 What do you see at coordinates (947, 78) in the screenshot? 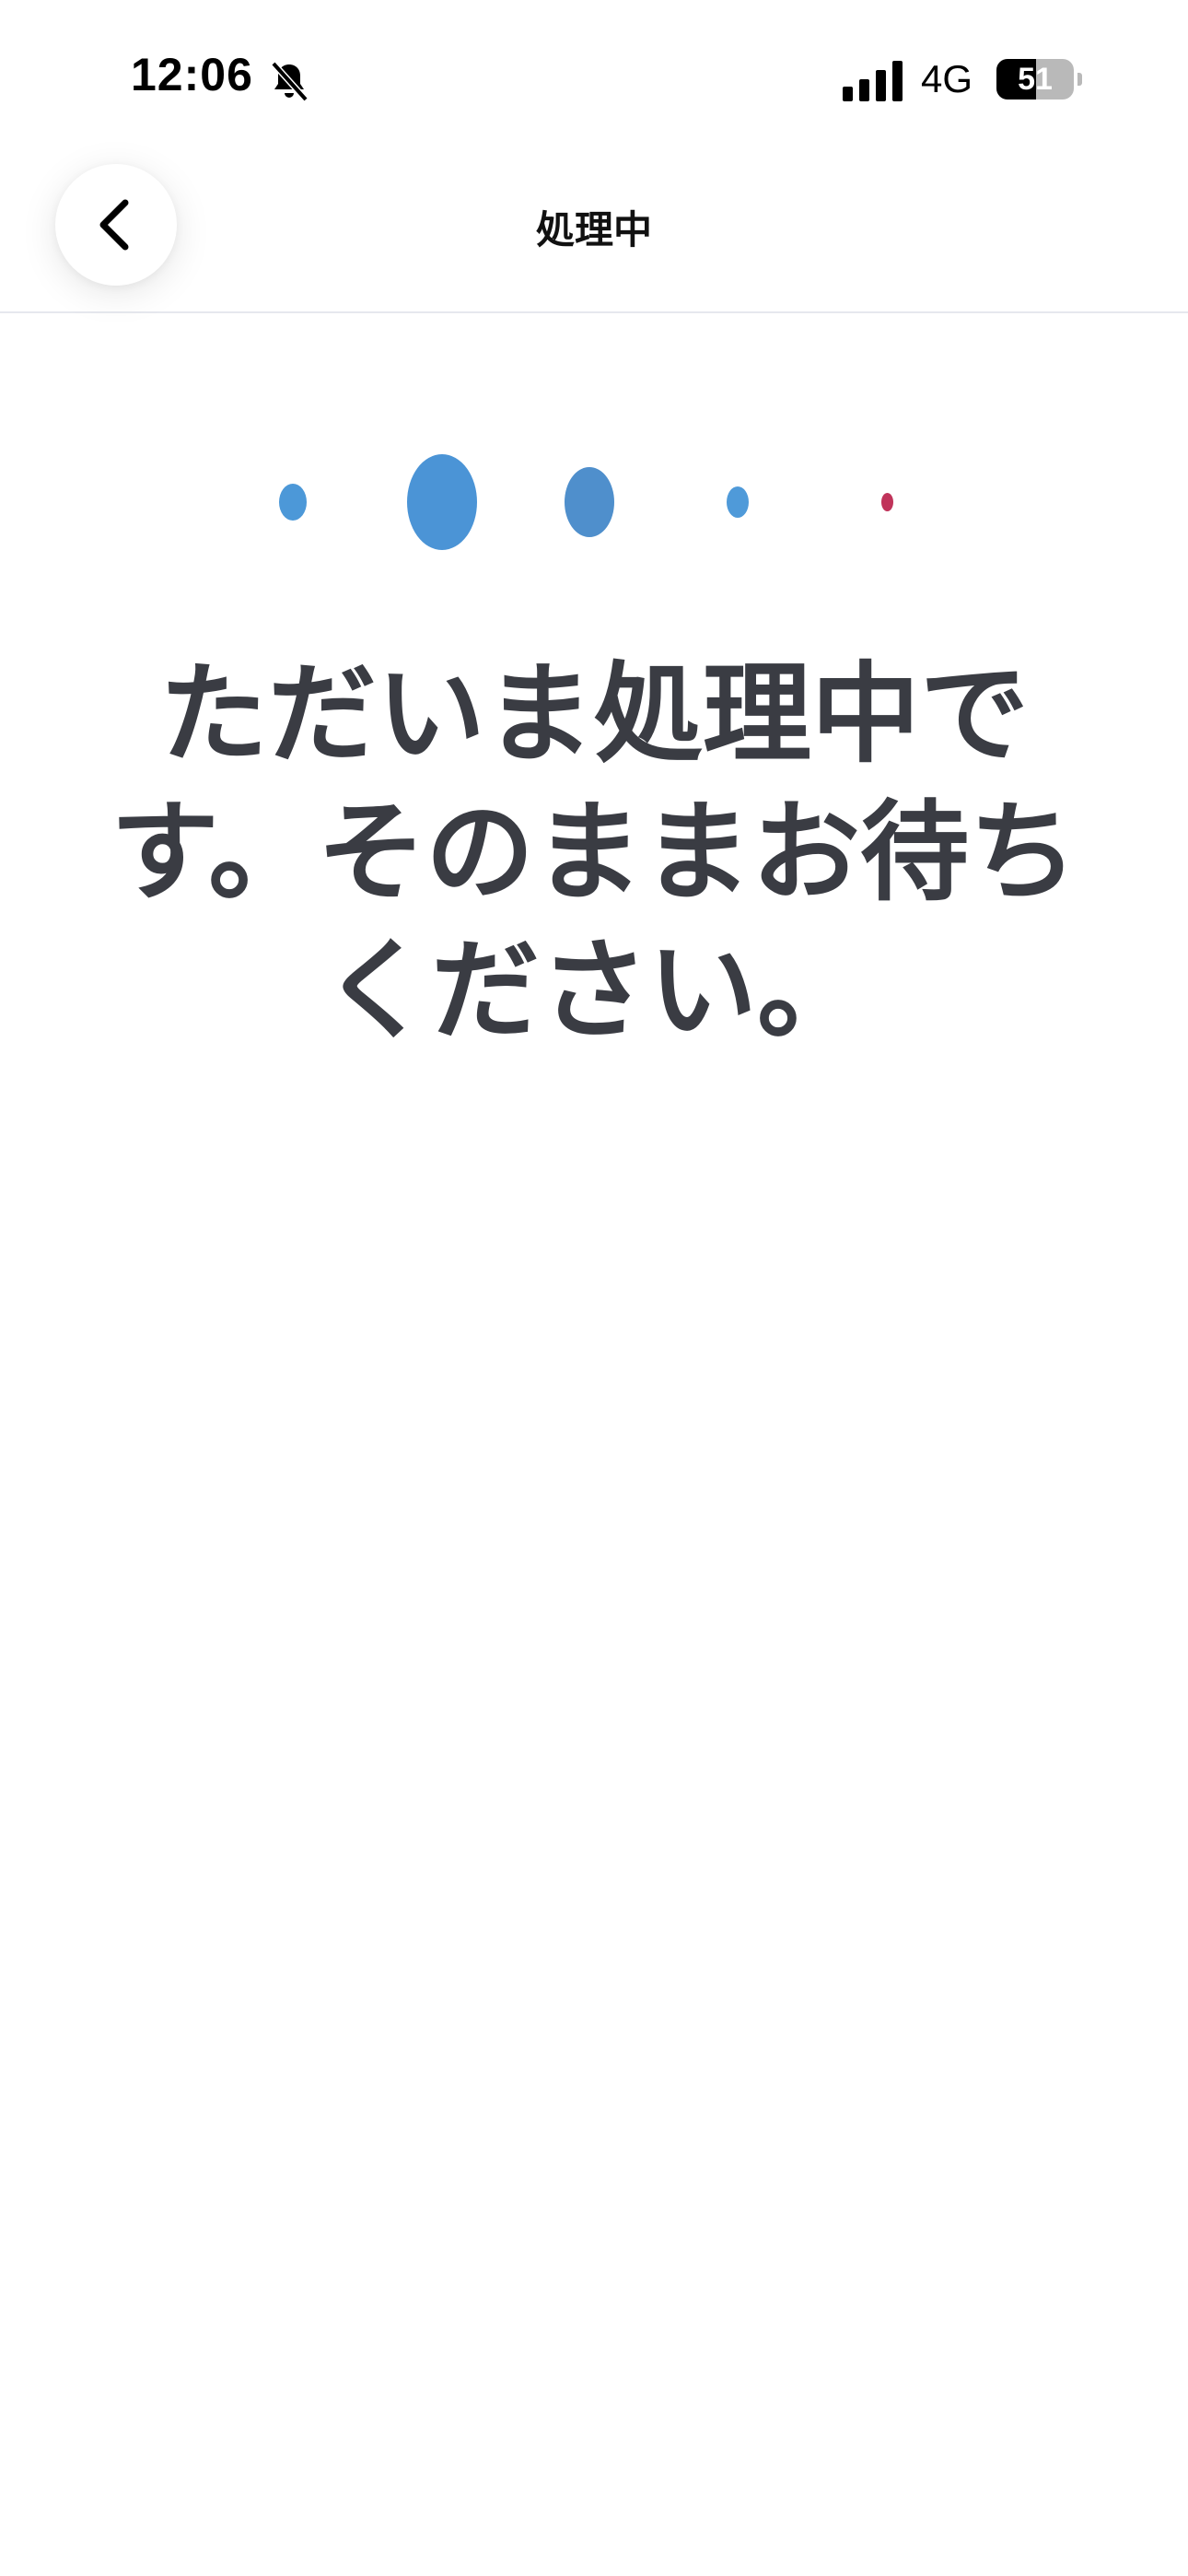
I see `network-type-label: 4G` at bounding box center [947, 78].